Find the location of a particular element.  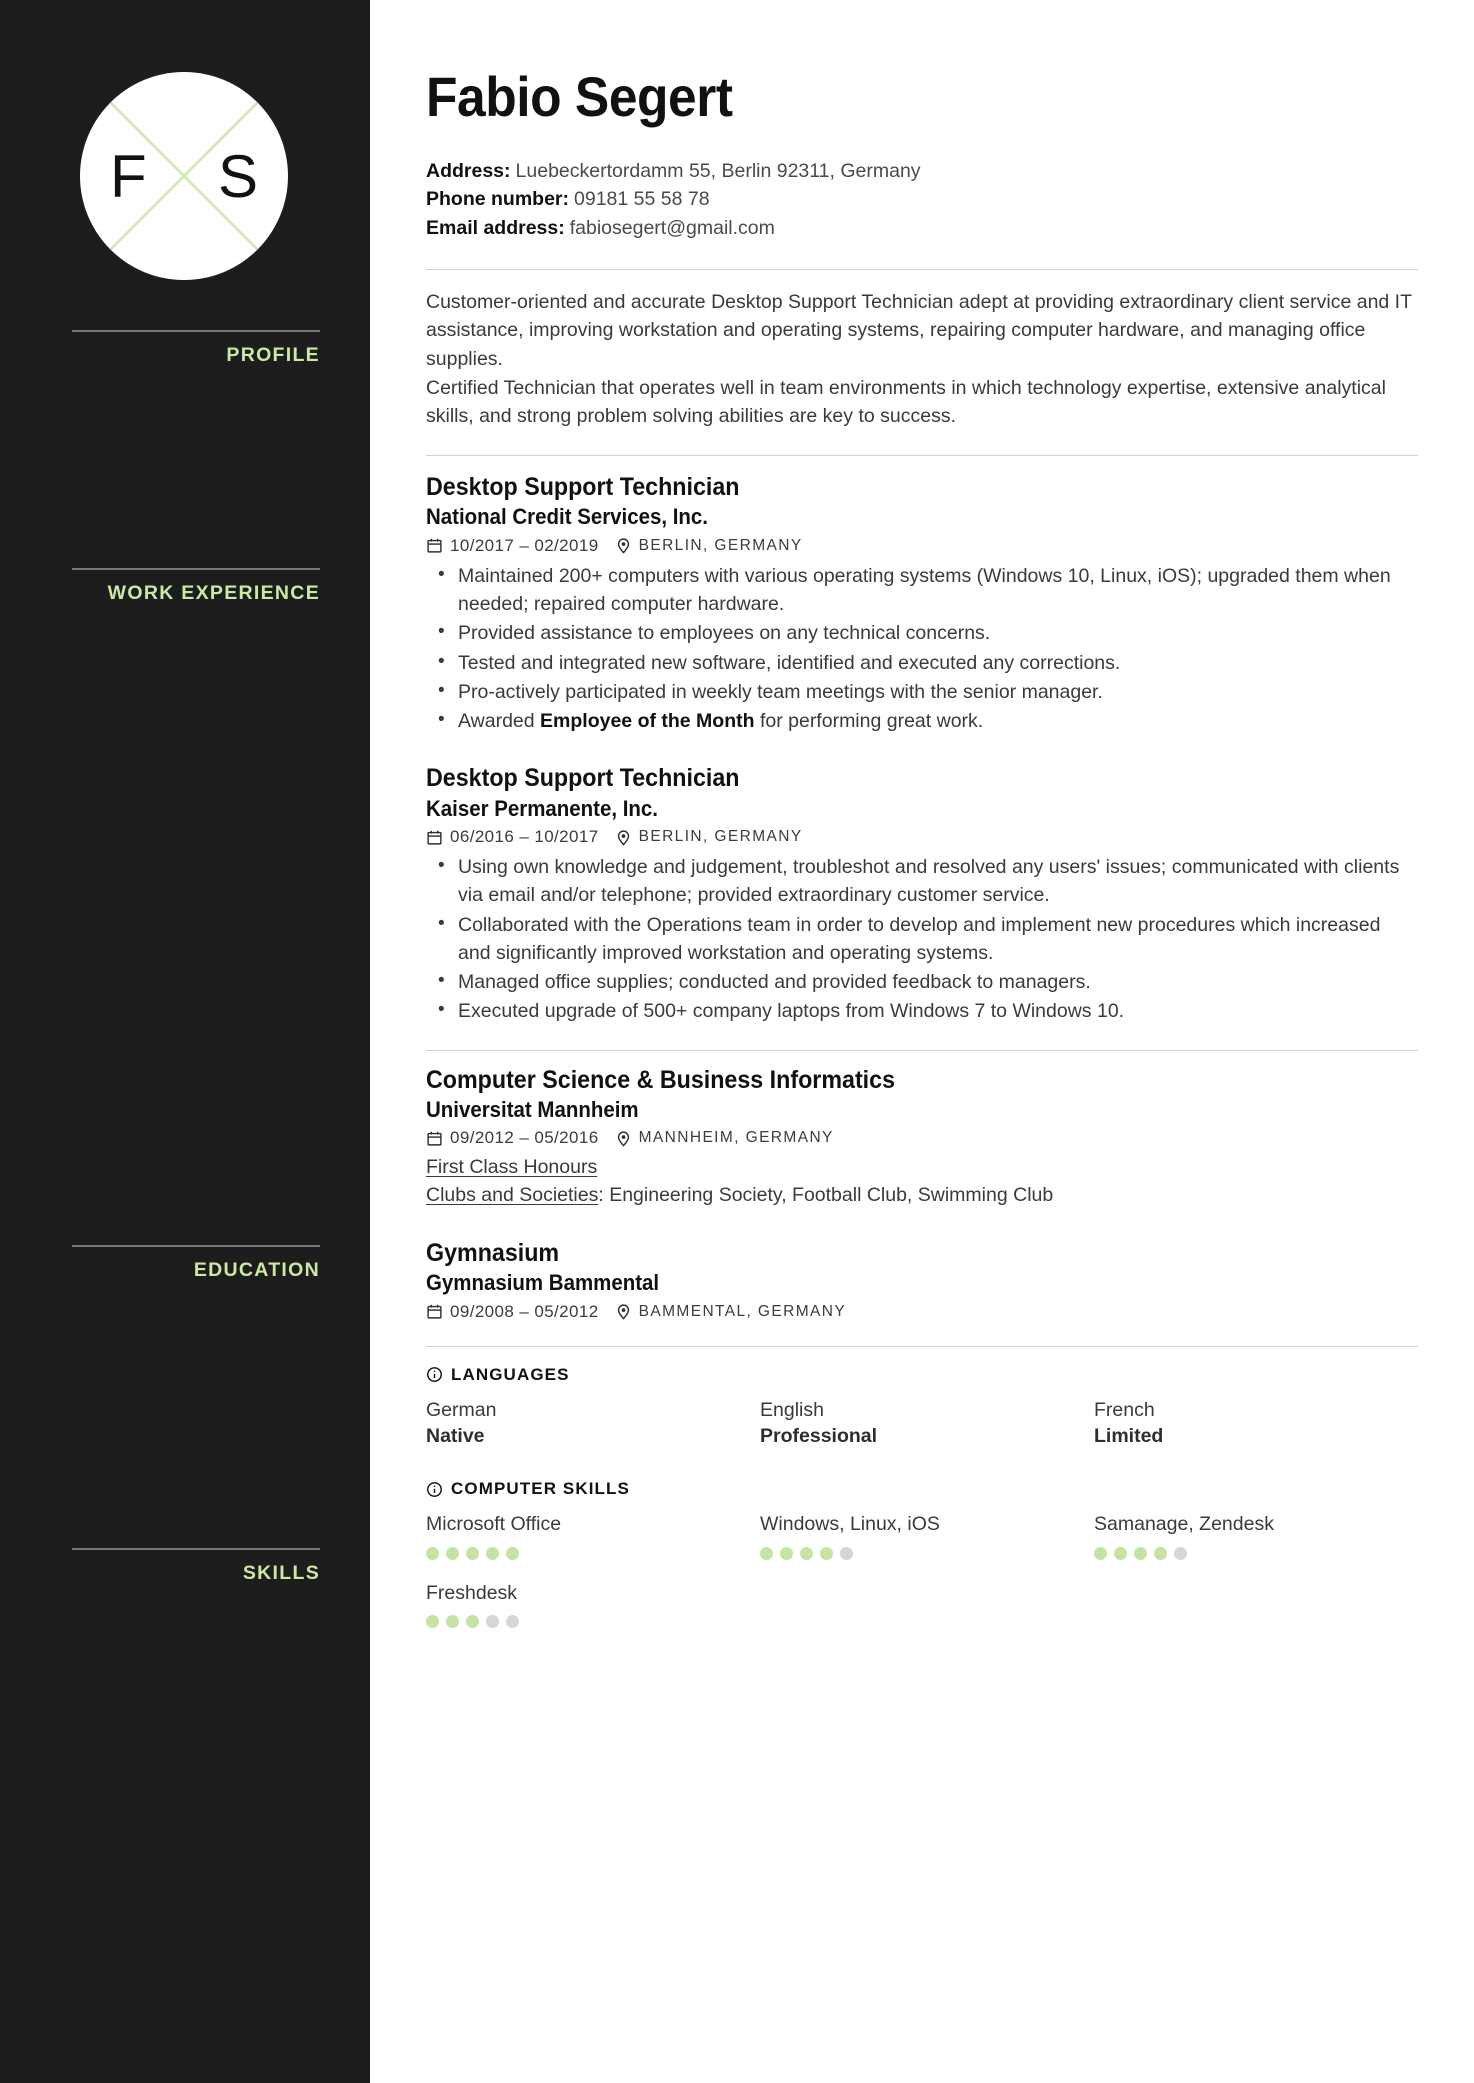

language-name: French is located at coordinates (1124, 1409).